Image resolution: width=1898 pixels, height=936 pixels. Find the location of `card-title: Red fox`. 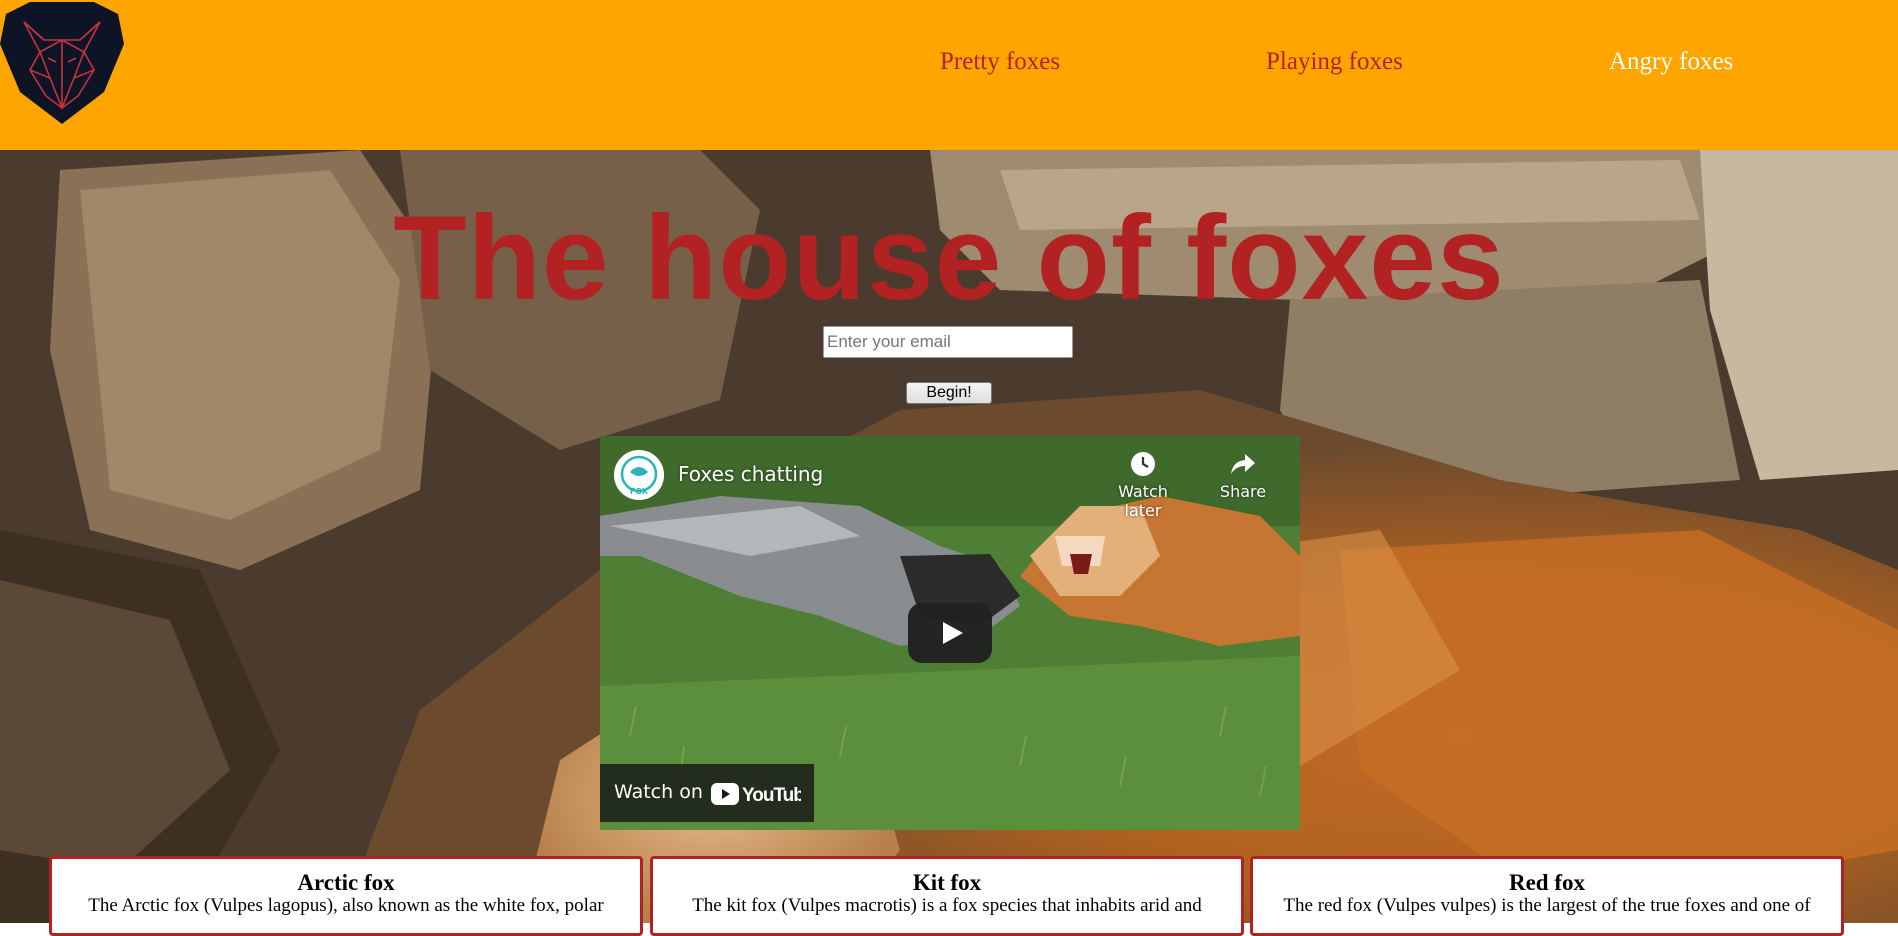

card-title: Red fox is located at coordinates (1547, 882).